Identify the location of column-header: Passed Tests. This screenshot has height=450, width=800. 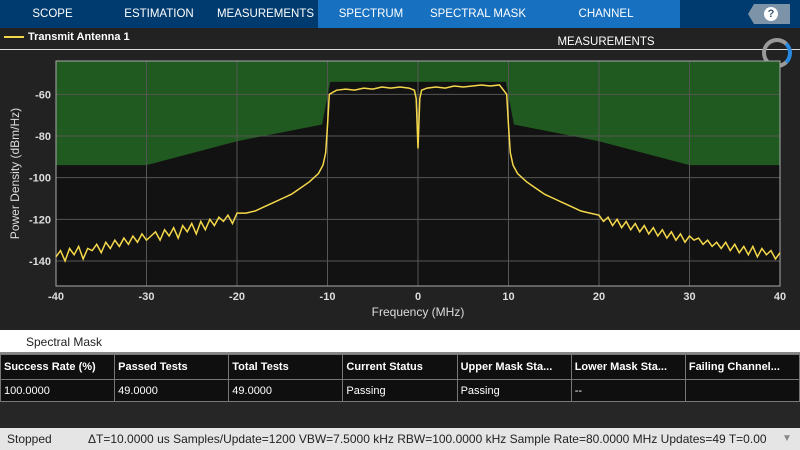
(172, 367).